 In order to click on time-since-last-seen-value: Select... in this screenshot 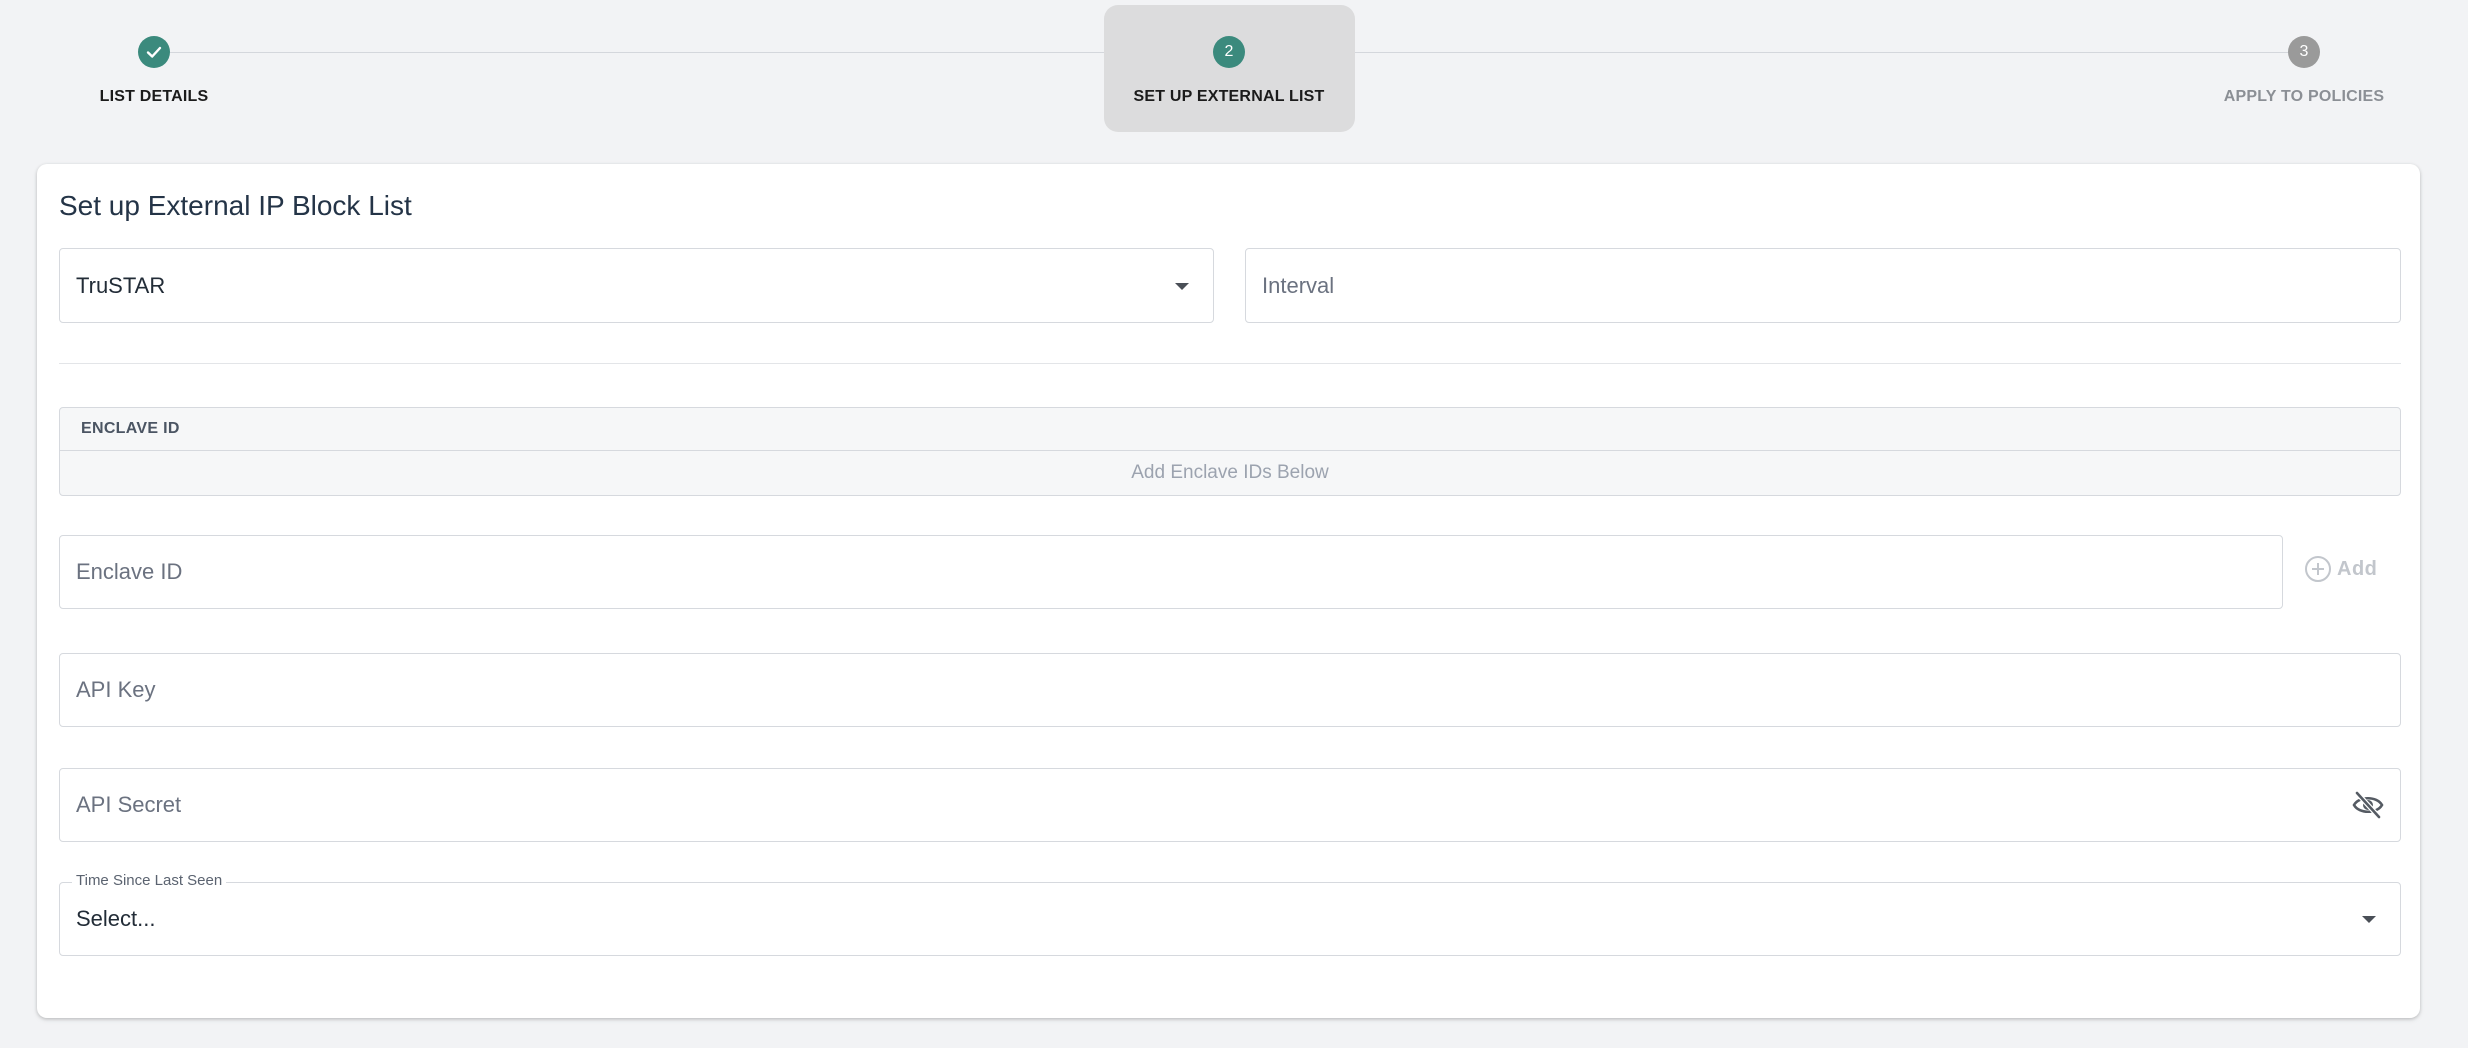, I will do `click(116, 918)`.